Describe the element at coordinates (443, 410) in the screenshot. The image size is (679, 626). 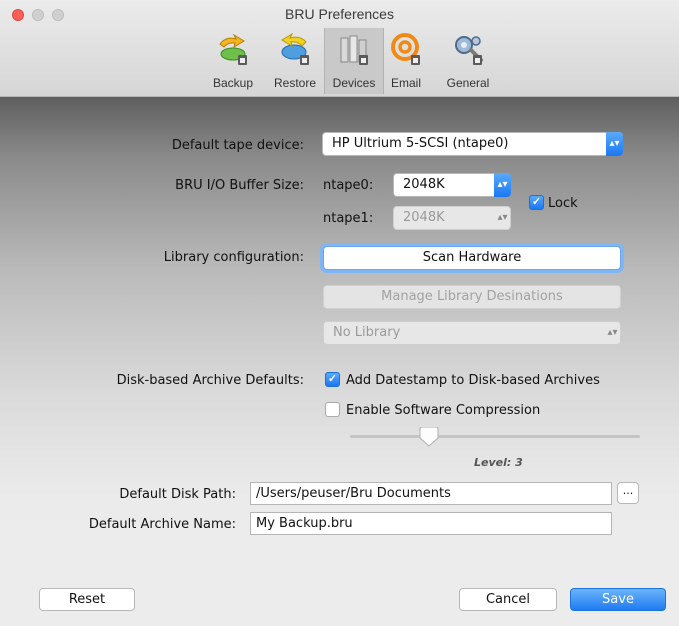
I see `software-compression-label: Enable Software Compression` at that location.